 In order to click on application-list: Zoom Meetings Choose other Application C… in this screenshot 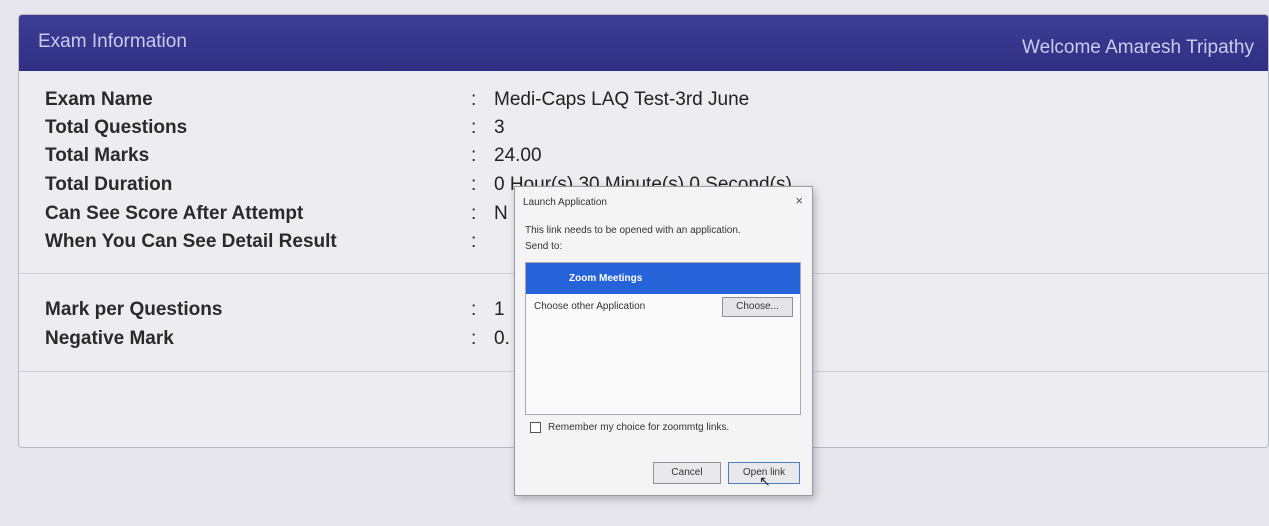, I will do `click(663, 338)`.